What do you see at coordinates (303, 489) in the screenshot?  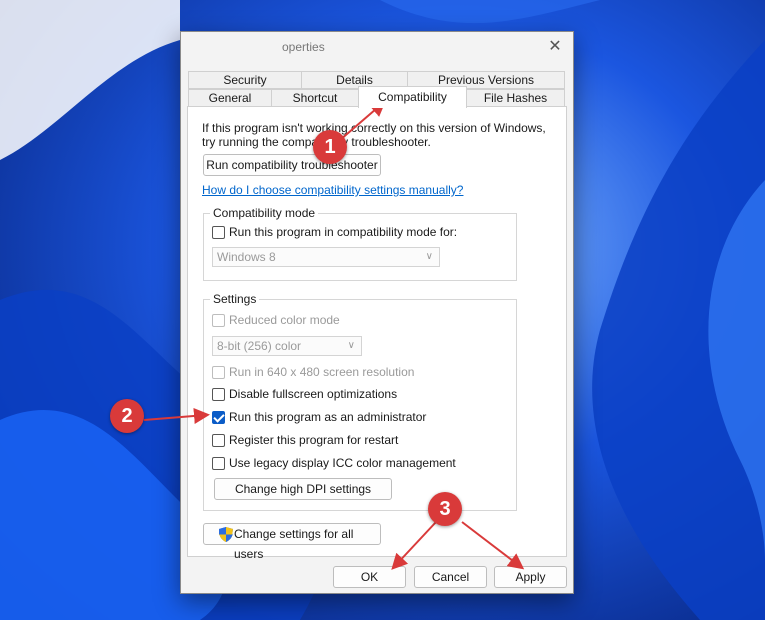 I see `change-dpi-button: Change high DPI settings` at bounding box center [303, 489].